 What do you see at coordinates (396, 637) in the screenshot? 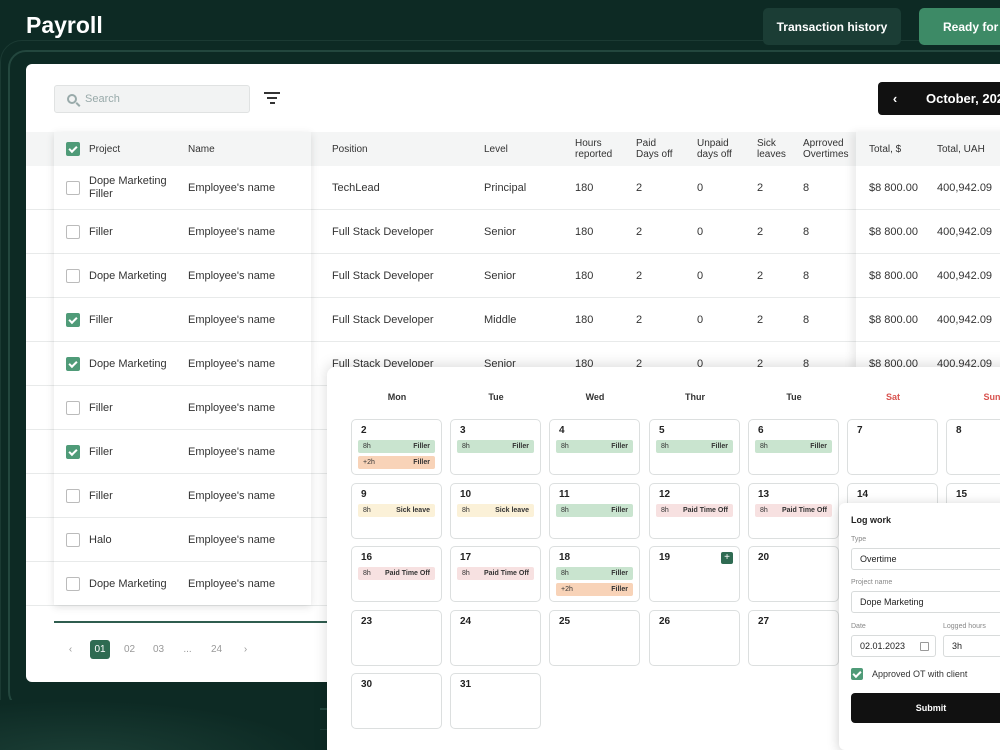
I see `calendar-day: 23` at bounding box center [396, 637].